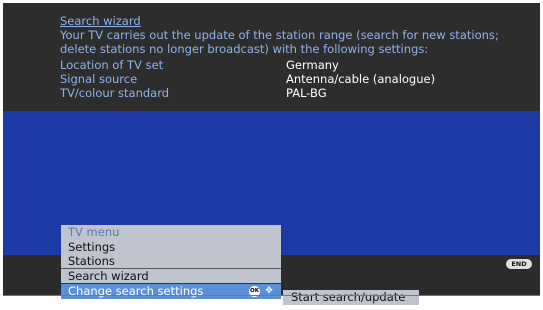 This screenshot has width=543, height=310. I want to click on menu-item-search-wizard: Search wizard, so click(171, 275).